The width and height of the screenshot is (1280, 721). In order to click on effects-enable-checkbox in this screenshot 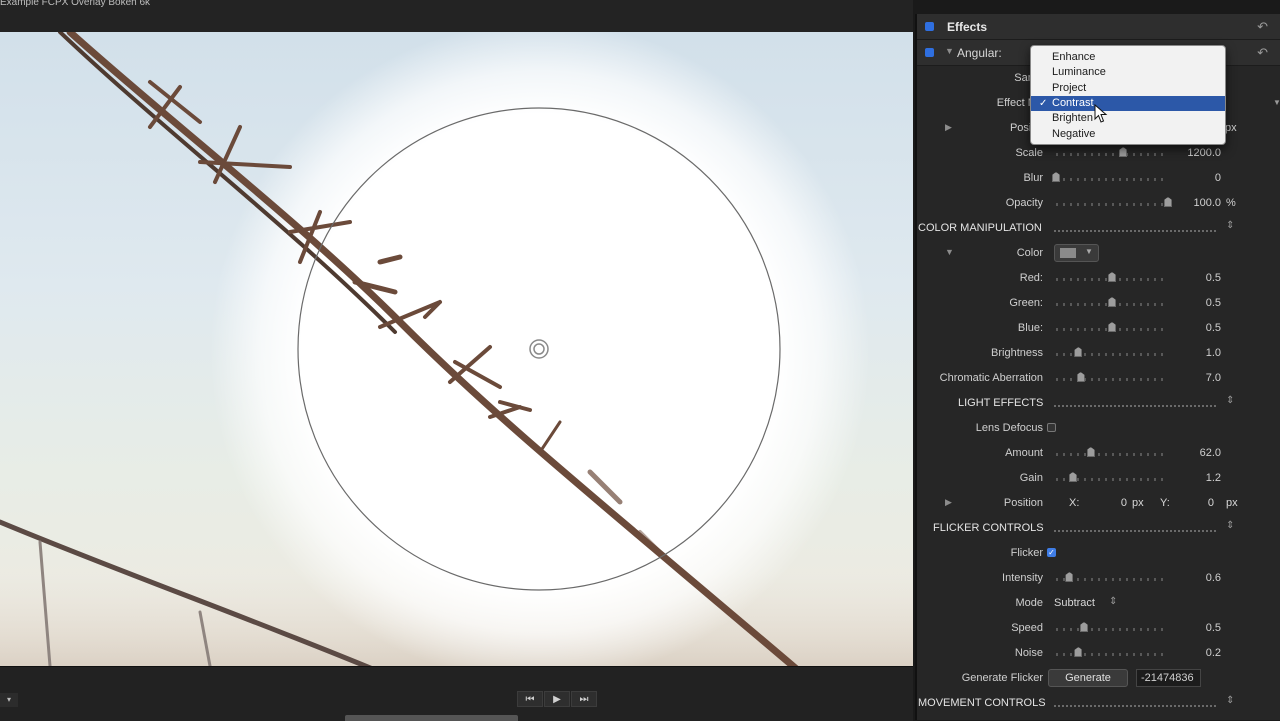, I will do `click(929, 26)`.